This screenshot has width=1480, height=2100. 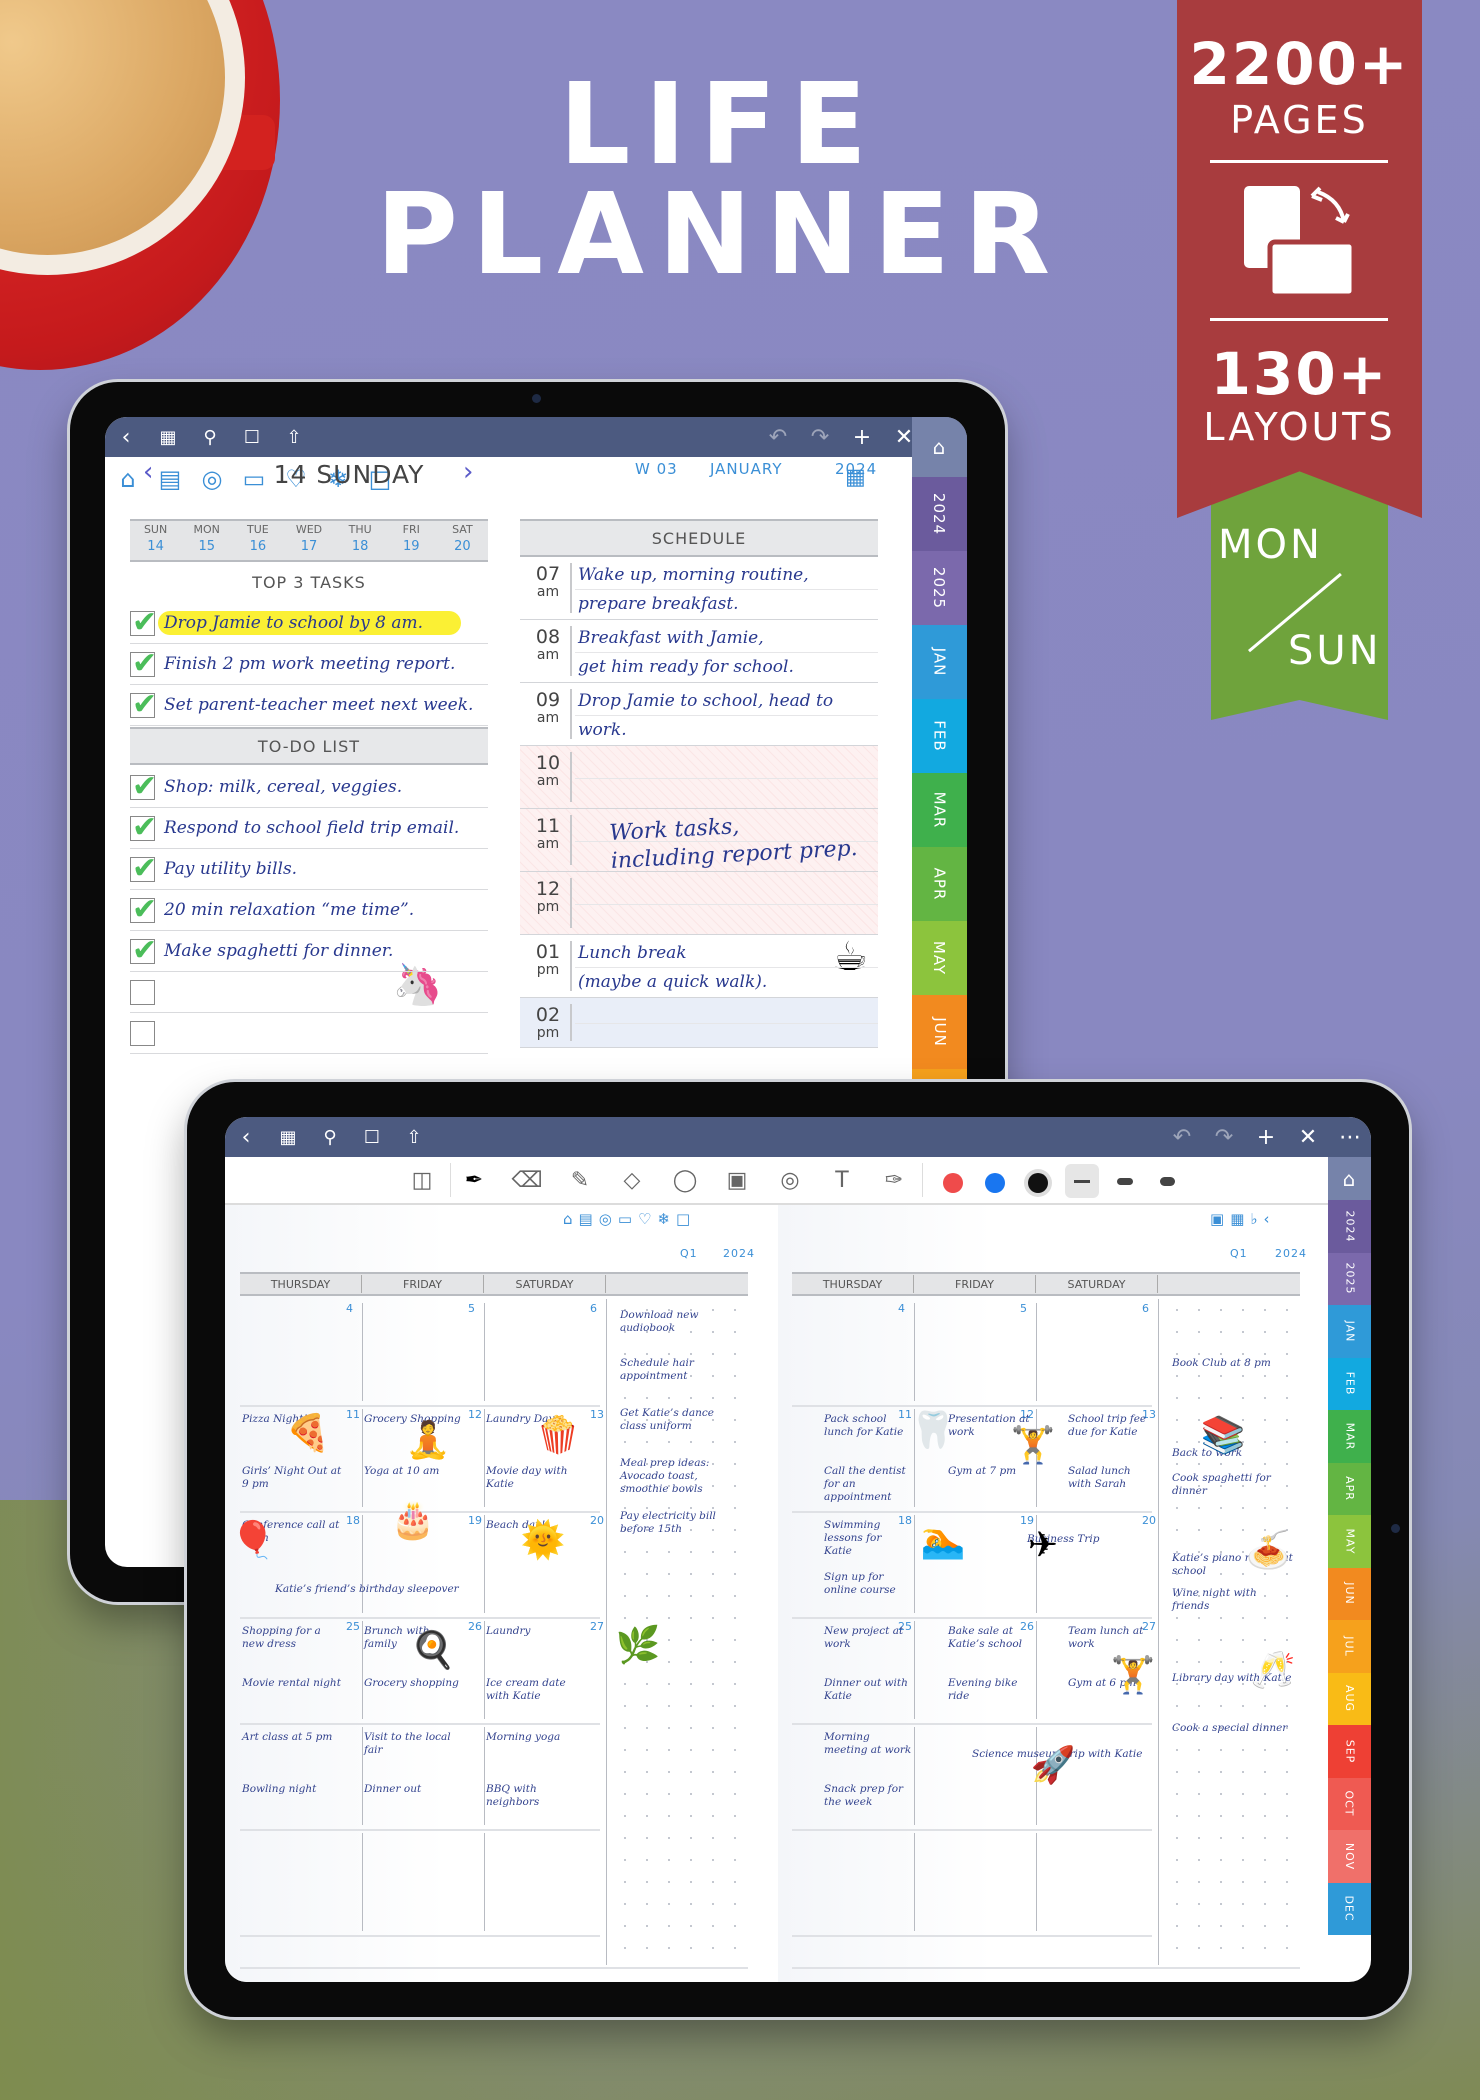 I want to click on lasso-icon: ◯, so click(x=685, y=1181).